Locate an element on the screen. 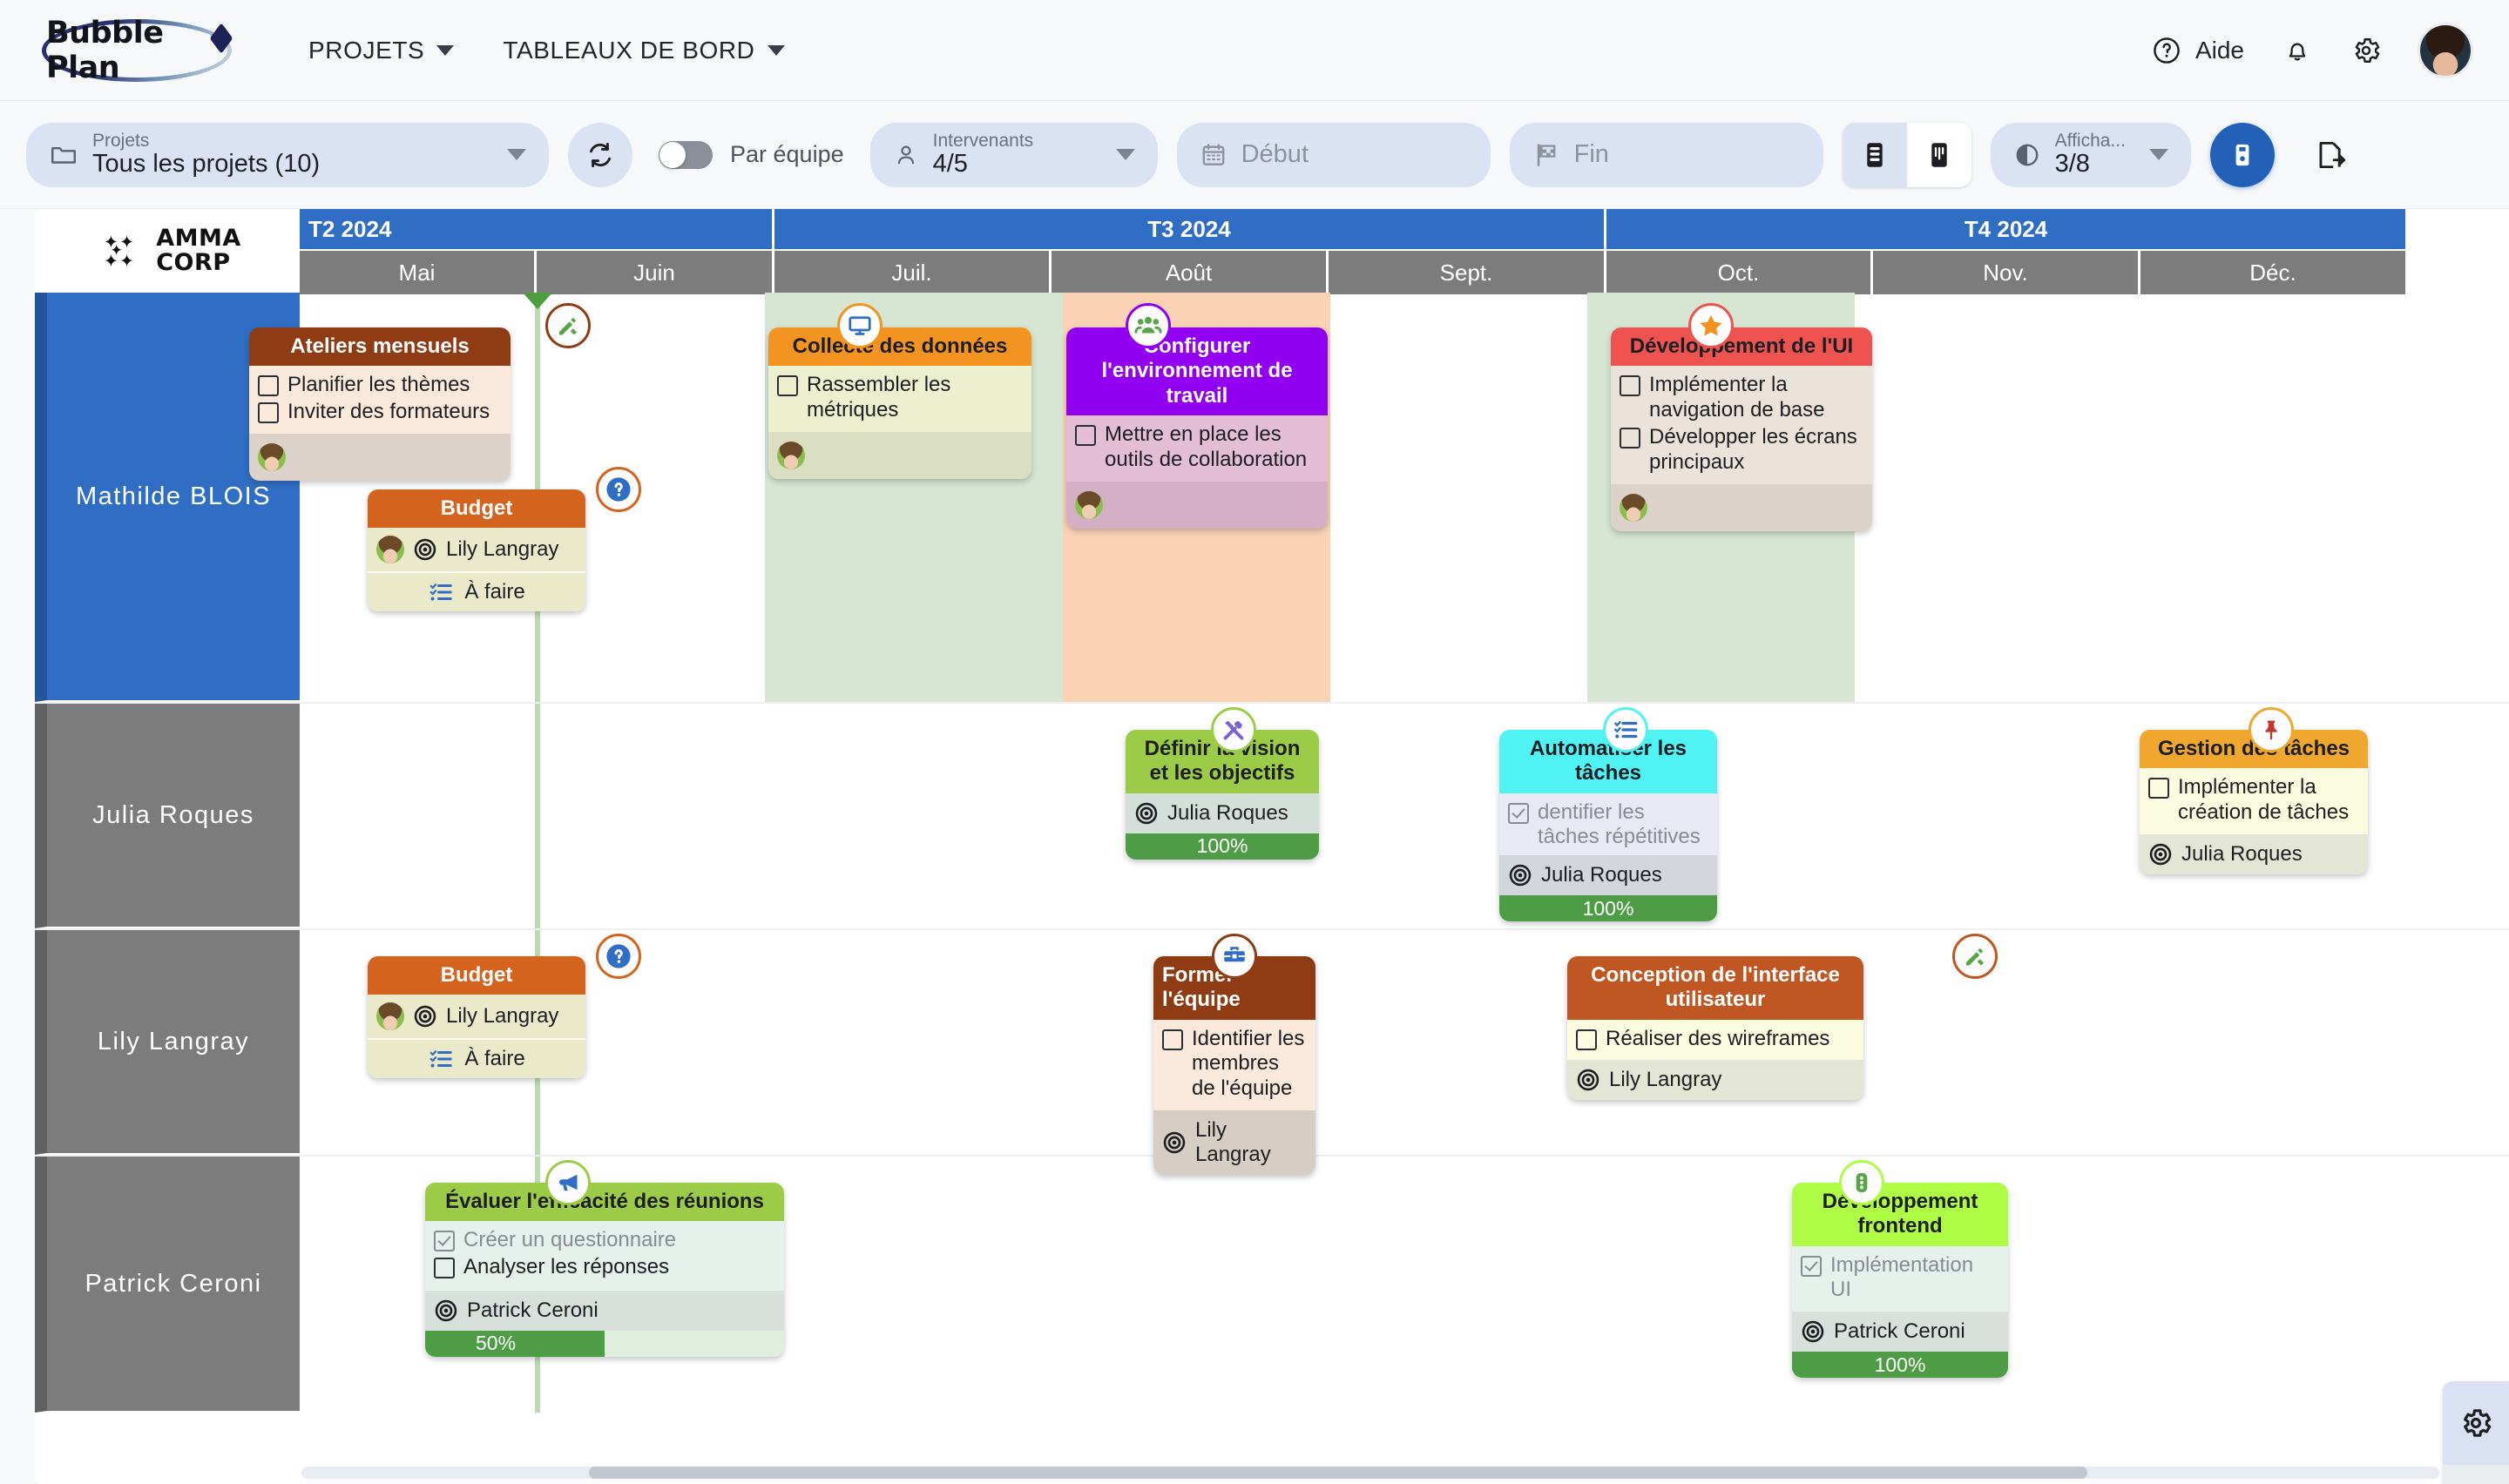  team-toggle is located at coordinates (686, 154).